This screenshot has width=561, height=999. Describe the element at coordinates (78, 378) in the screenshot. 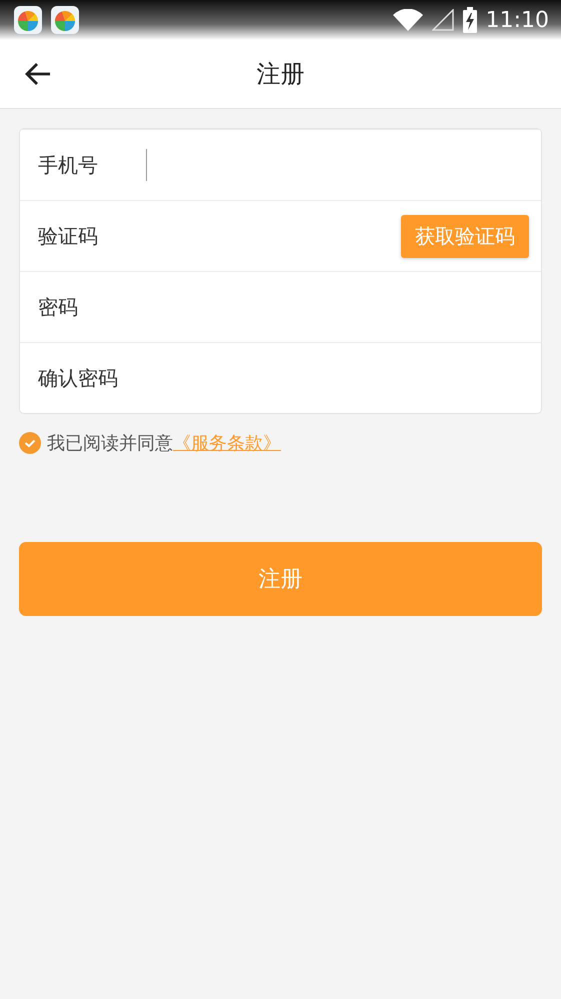

I see `field-label: 确认密码` at that location.